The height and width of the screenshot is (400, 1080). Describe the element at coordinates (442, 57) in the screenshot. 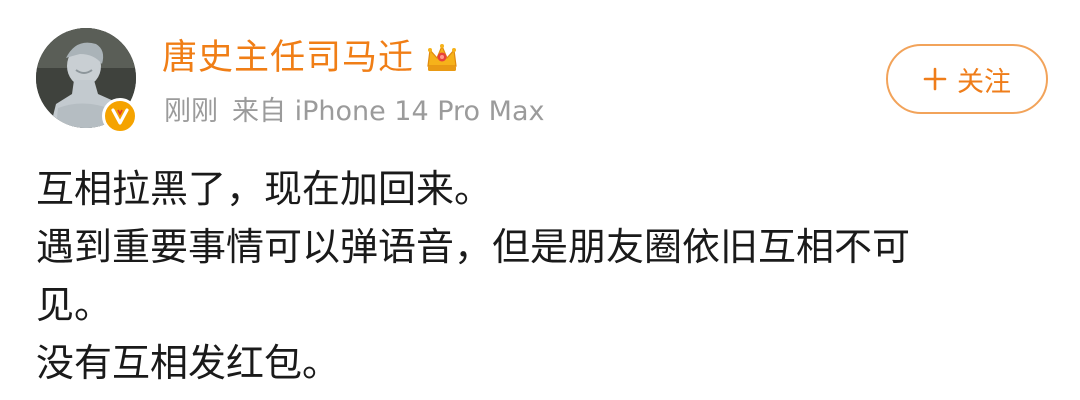

I see `crown-icon` at that location.